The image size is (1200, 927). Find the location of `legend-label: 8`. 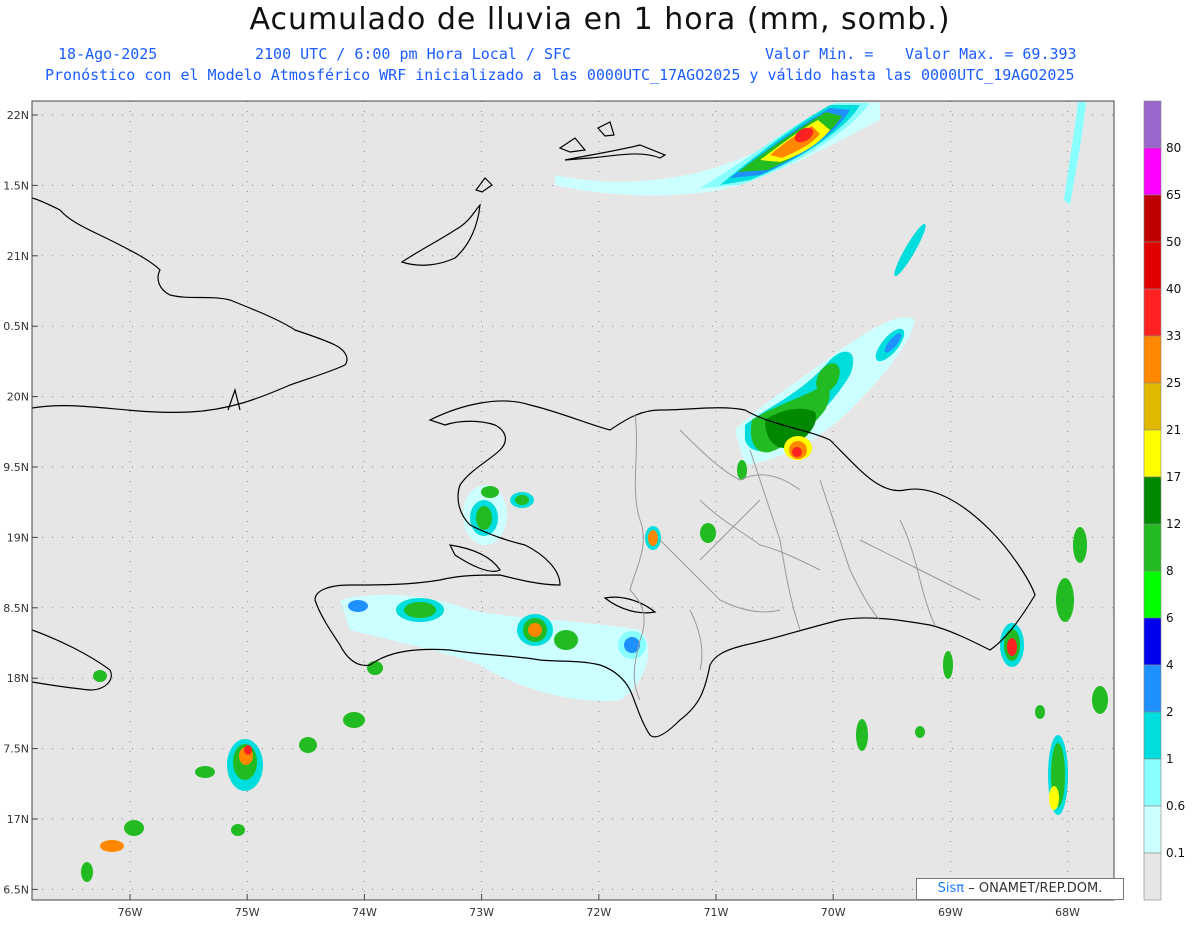

legend-label: 8 is located at coordinates (1170, 571).